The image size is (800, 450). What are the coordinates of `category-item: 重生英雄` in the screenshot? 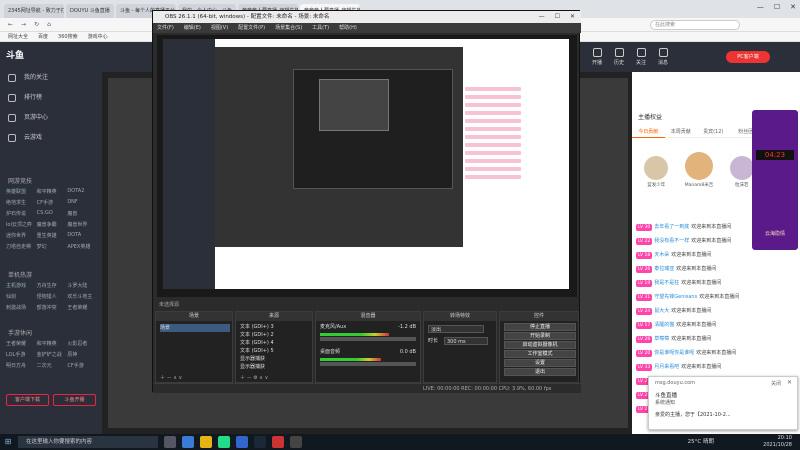 It's located at (52, 235).